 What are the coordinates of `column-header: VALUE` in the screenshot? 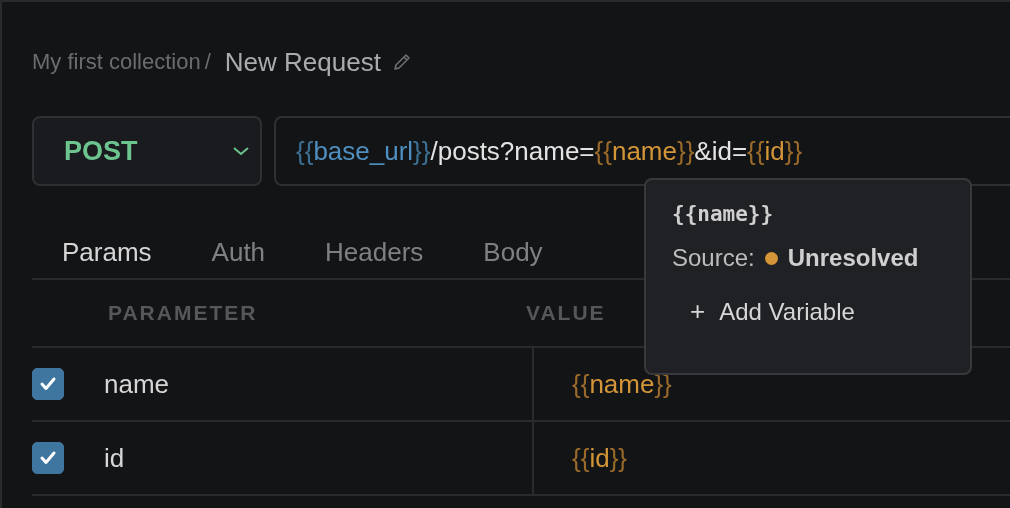 It's located at (566, 313).